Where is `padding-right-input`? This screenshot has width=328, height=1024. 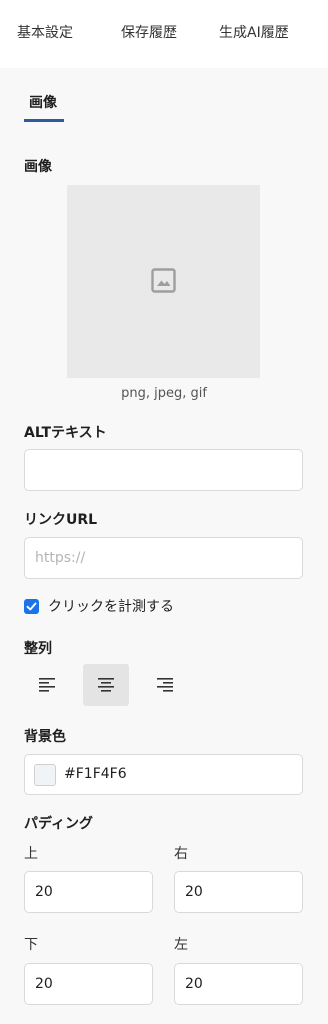 padding-right-input is located at coordinates (238, 892).